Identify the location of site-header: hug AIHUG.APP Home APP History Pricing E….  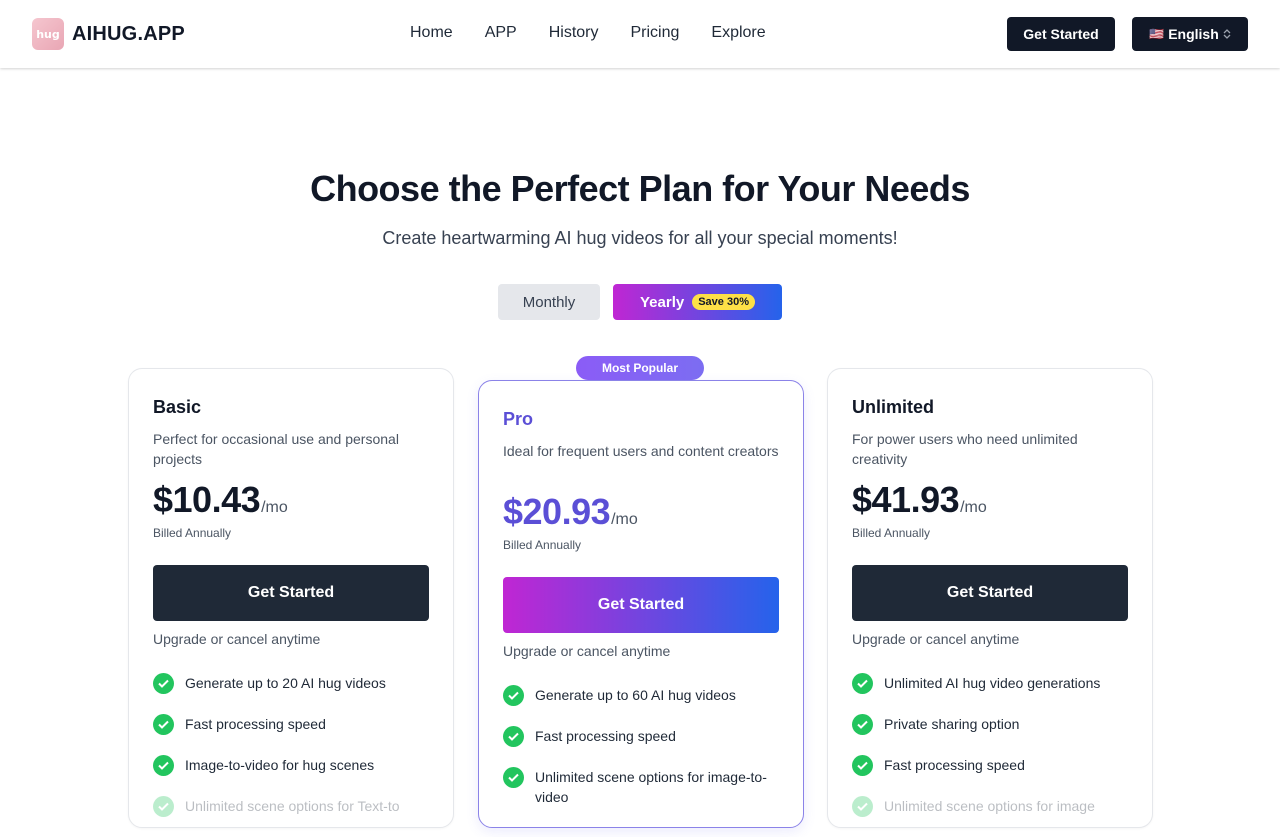
(640, 34).